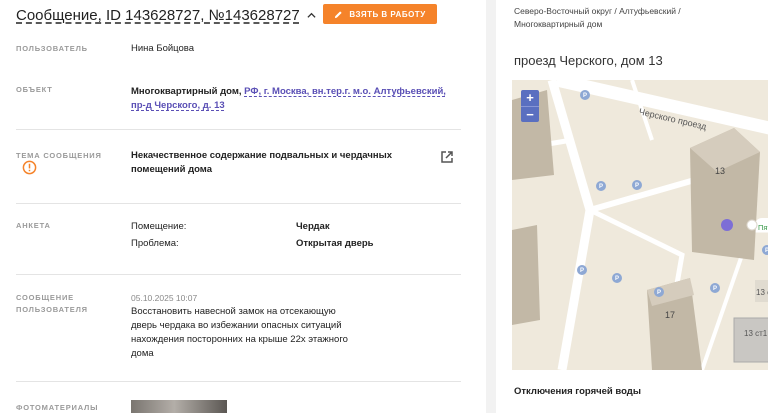  What do you see at coordinates (588, 60) in the screenshot?
I see `object-address-title: проезд Черского, дом 13` at bounding box center [588, 60].